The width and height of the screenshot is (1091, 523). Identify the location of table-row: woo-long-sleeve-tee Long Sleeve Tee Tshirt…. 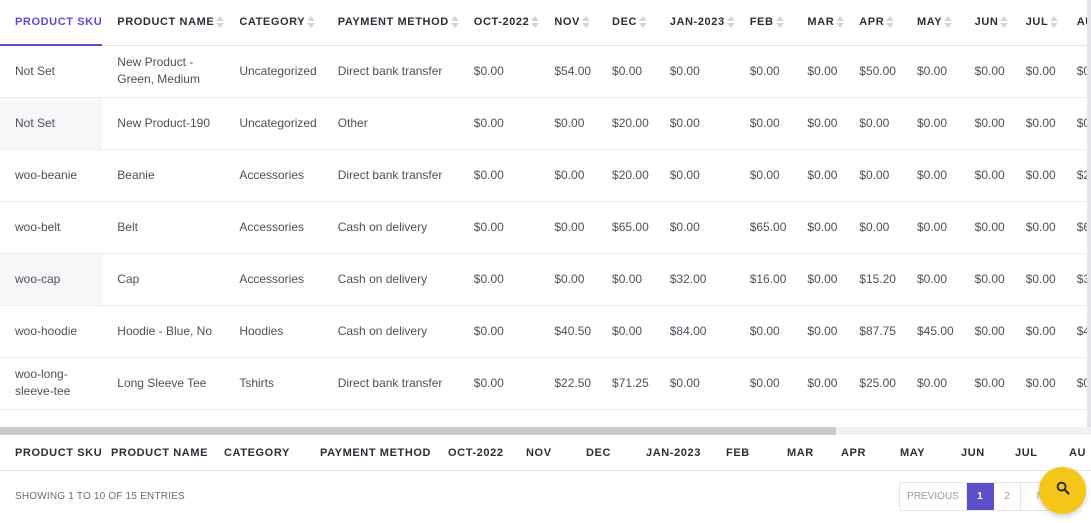
(545, 383).